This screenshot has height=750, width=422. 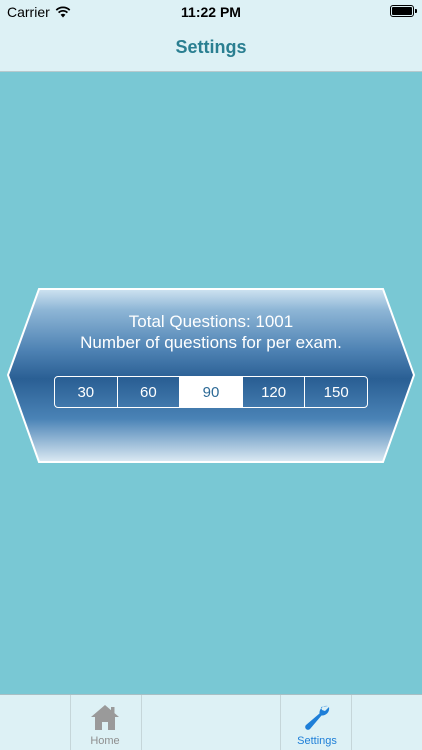 I want to click on navigation-bar: Settings, so click(x=211, y=48).